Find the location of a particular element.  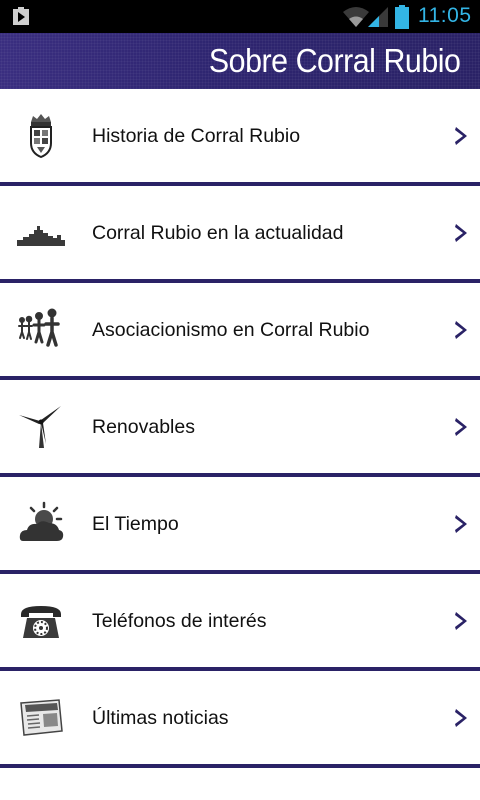

battery-icon is located at coordinates (402, 17).